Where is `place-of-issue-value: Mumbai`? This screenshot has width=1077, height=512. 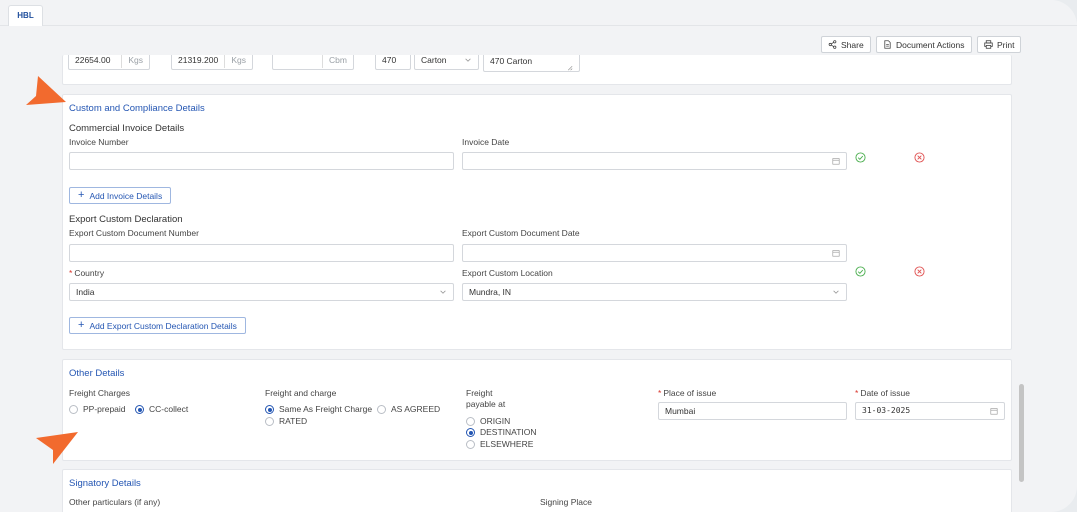 place-of-issue-value: Mumbai is located at coordinates (680, 411).